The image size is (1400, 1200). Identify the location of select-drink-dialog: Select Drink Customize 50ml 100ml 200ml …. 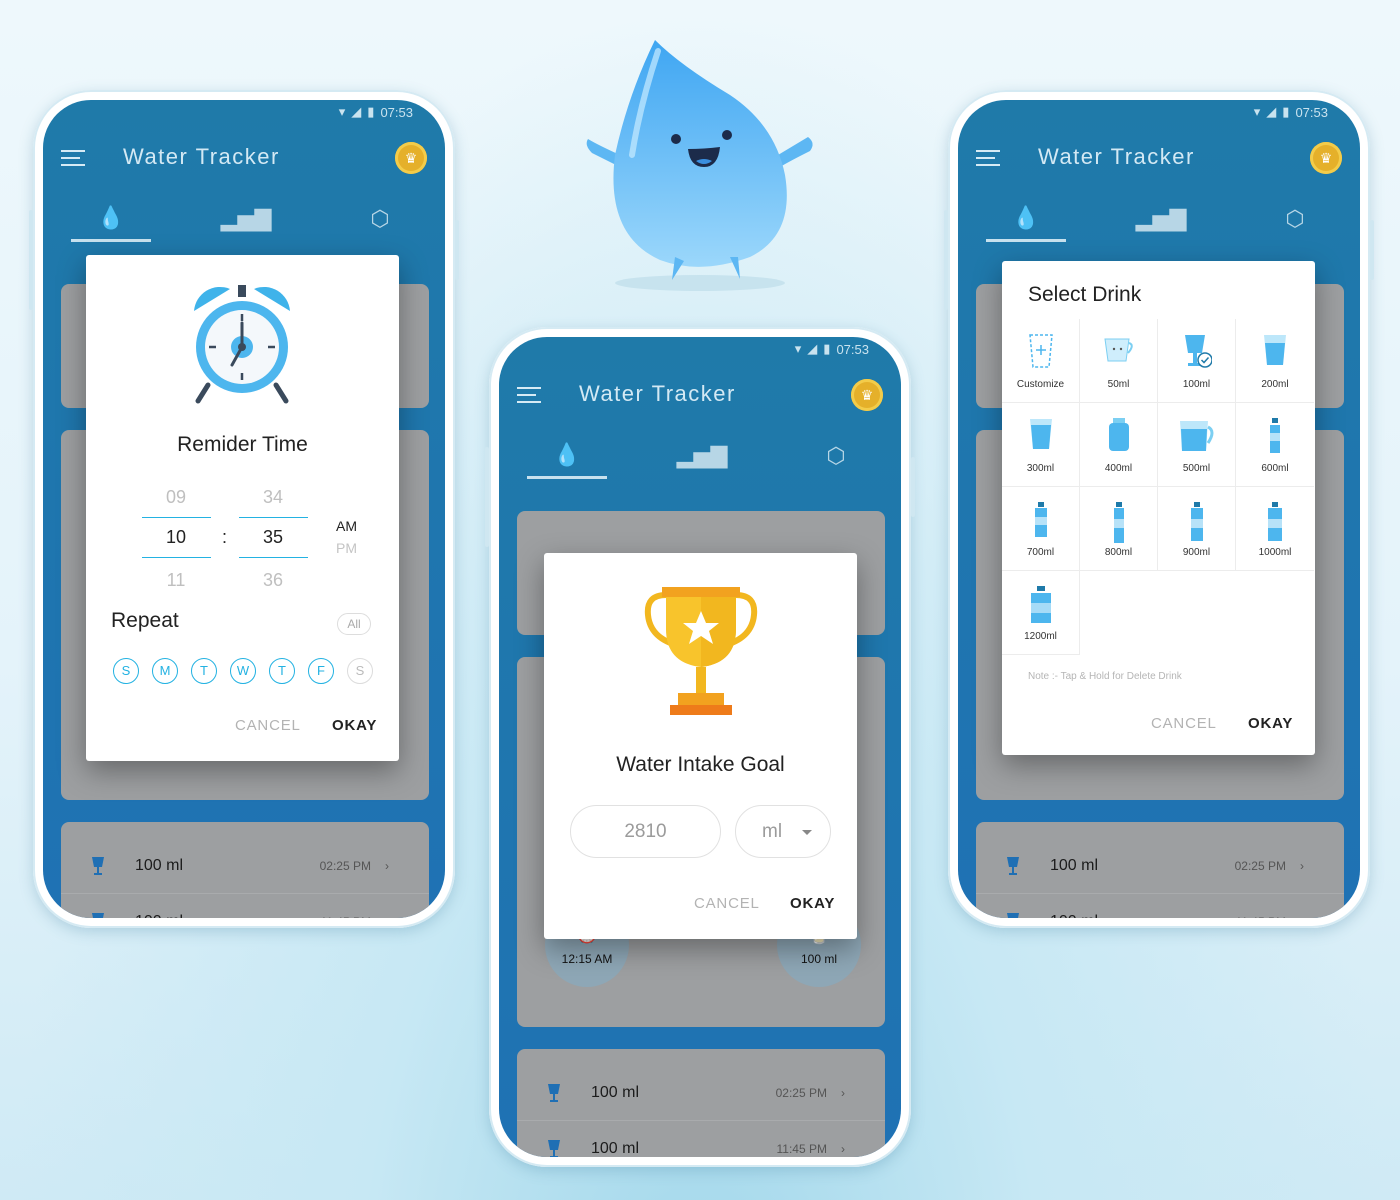
(1158, 508).